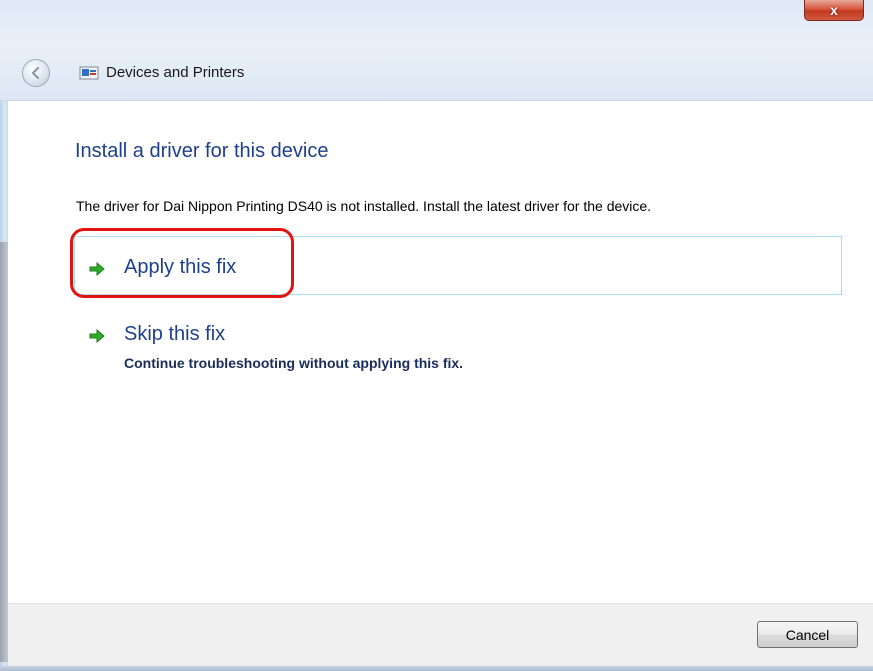 This screenshot has width=873, height=671. What do you see at coordinates (180, 267) in the screenshot?
I see `apply-fix-label: Apply this fix` at bounding box center [180, 267].